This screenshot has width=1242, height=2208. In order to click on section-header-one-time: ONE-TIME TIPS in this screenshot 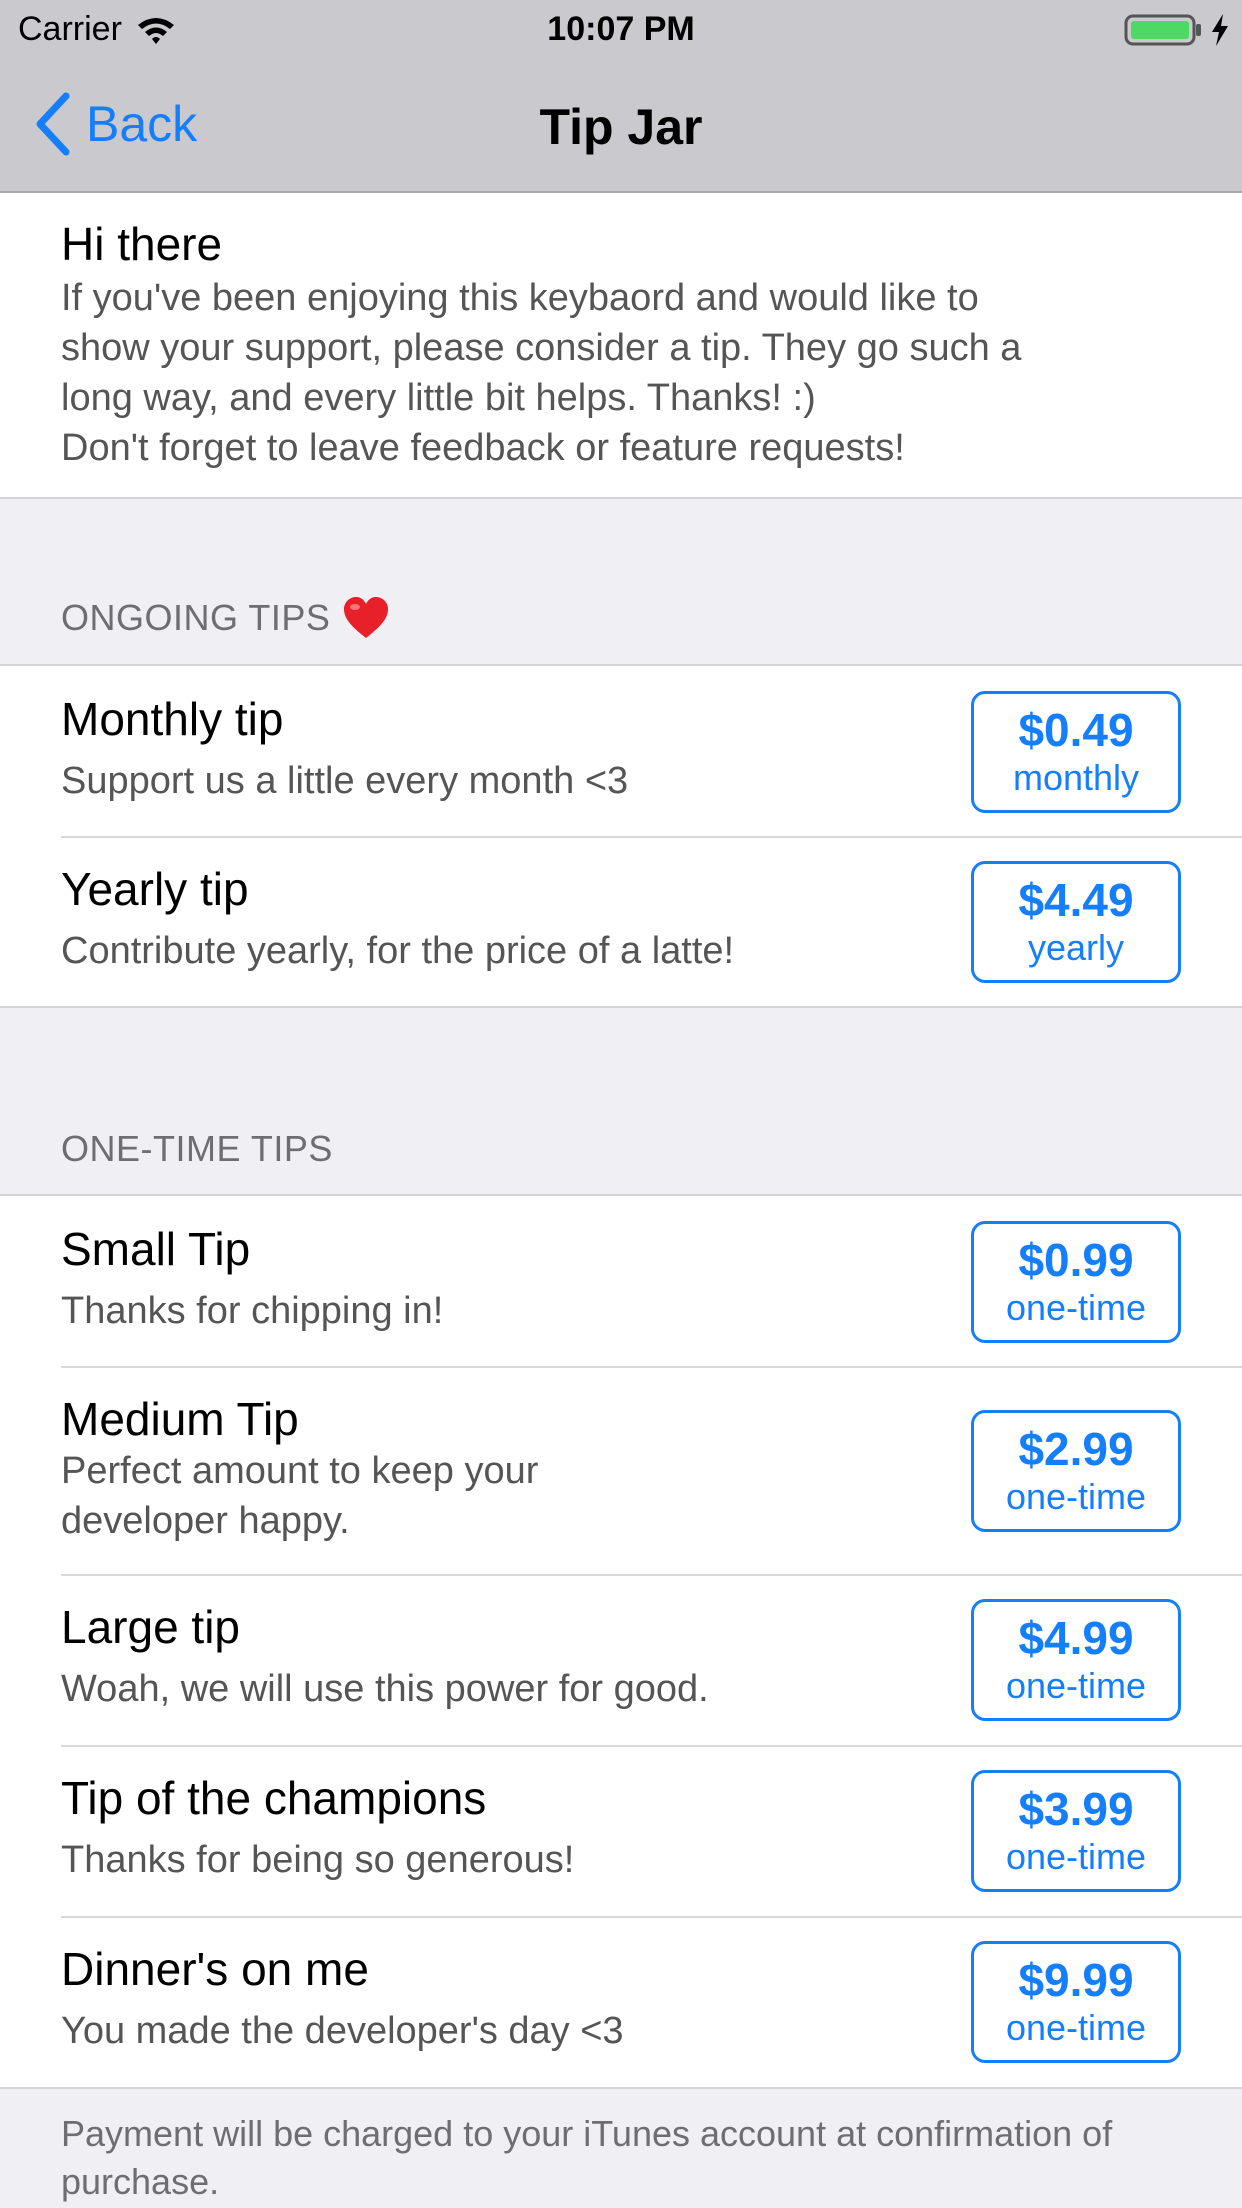, I will do `click(197, 1149)`.